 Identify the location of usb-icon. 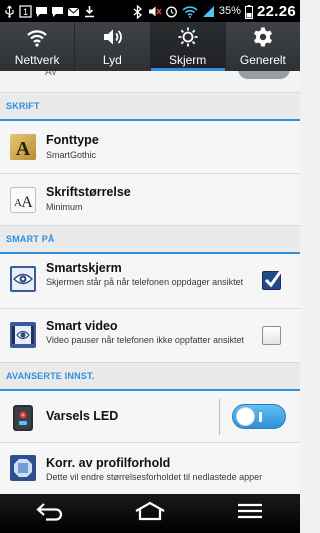
(9, 11).